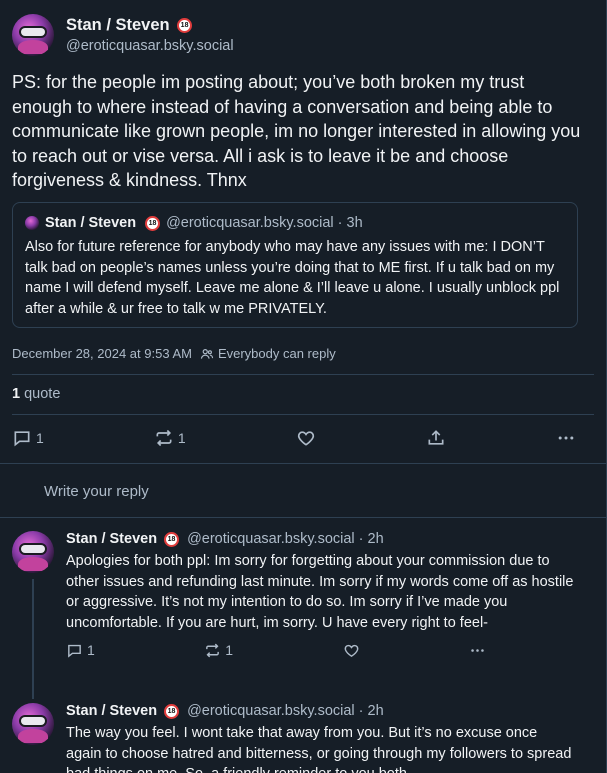 The height and width of the screenshot is (773, 607). Describe the element at coordinates (42, 394) in the screenshot. I see `quote-count-label: quote` at that location.